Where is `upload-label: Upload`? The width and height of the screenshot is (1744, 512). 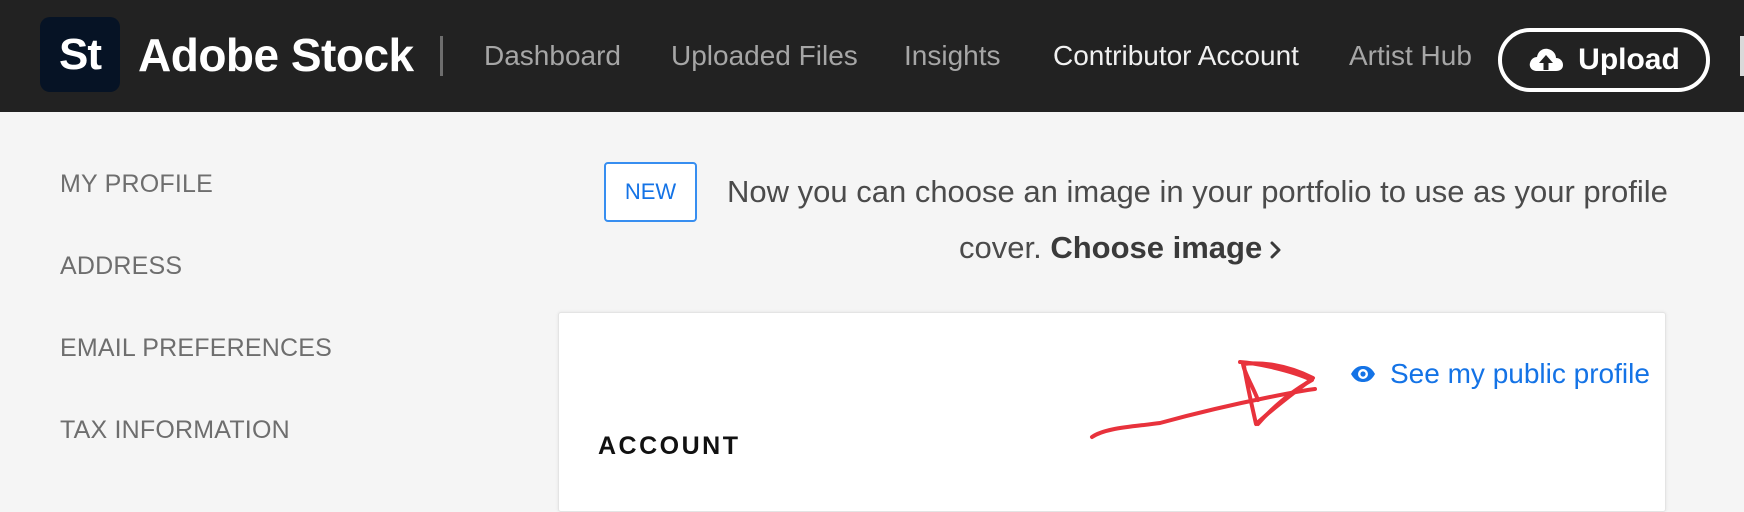 upload-label: Upload is located at coordinates (1629, 59).